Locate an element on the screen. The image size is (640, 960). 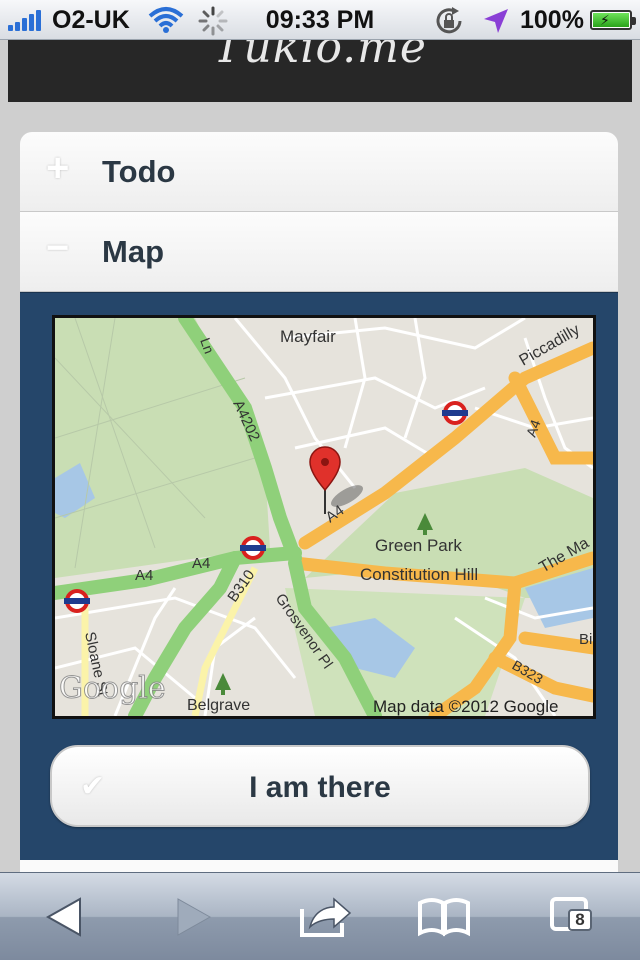
map-label-constitution-hill: Constitution Hill is located at coordinates (419, 574).